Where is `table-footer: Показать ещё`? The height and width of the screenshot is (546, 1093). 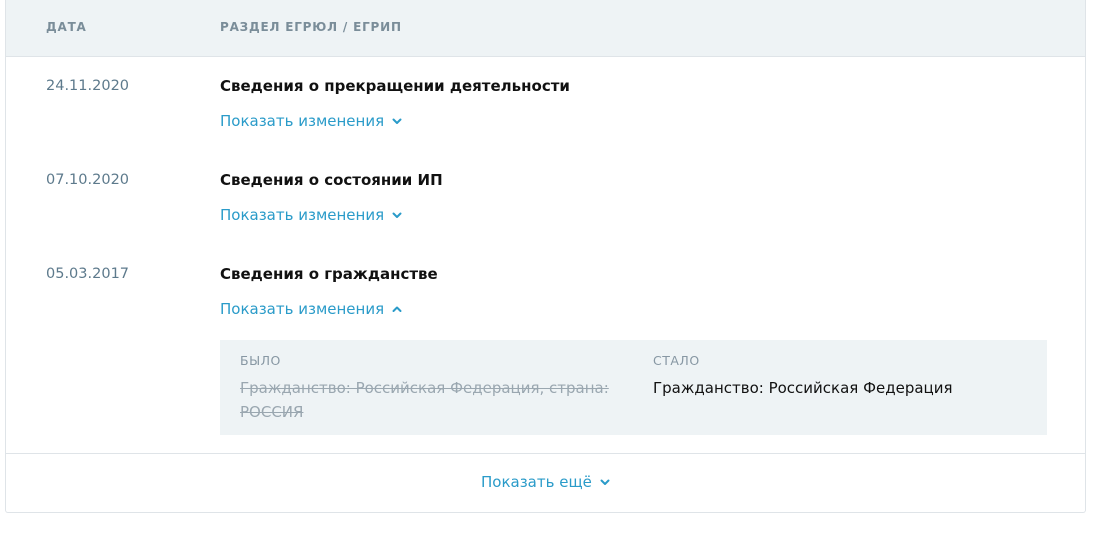 table-footer: Показать ещё is located at coordinates (545, 483).